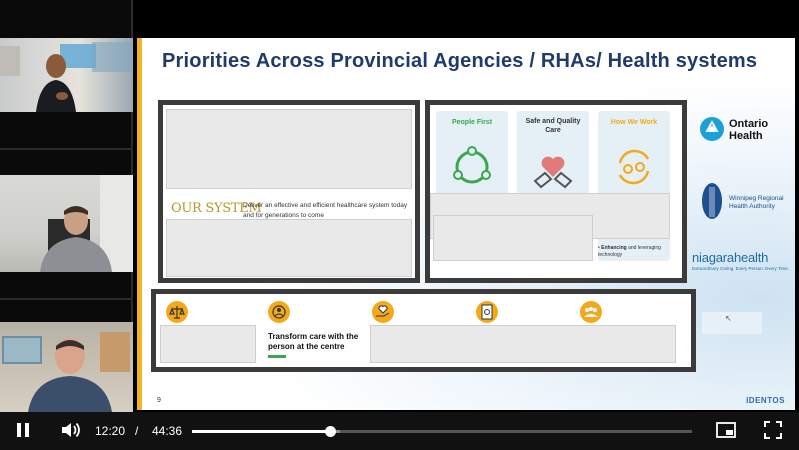  Describe the element at coordinates (472, 167) in the screenshot. I see `people-circle-icon` at that location.